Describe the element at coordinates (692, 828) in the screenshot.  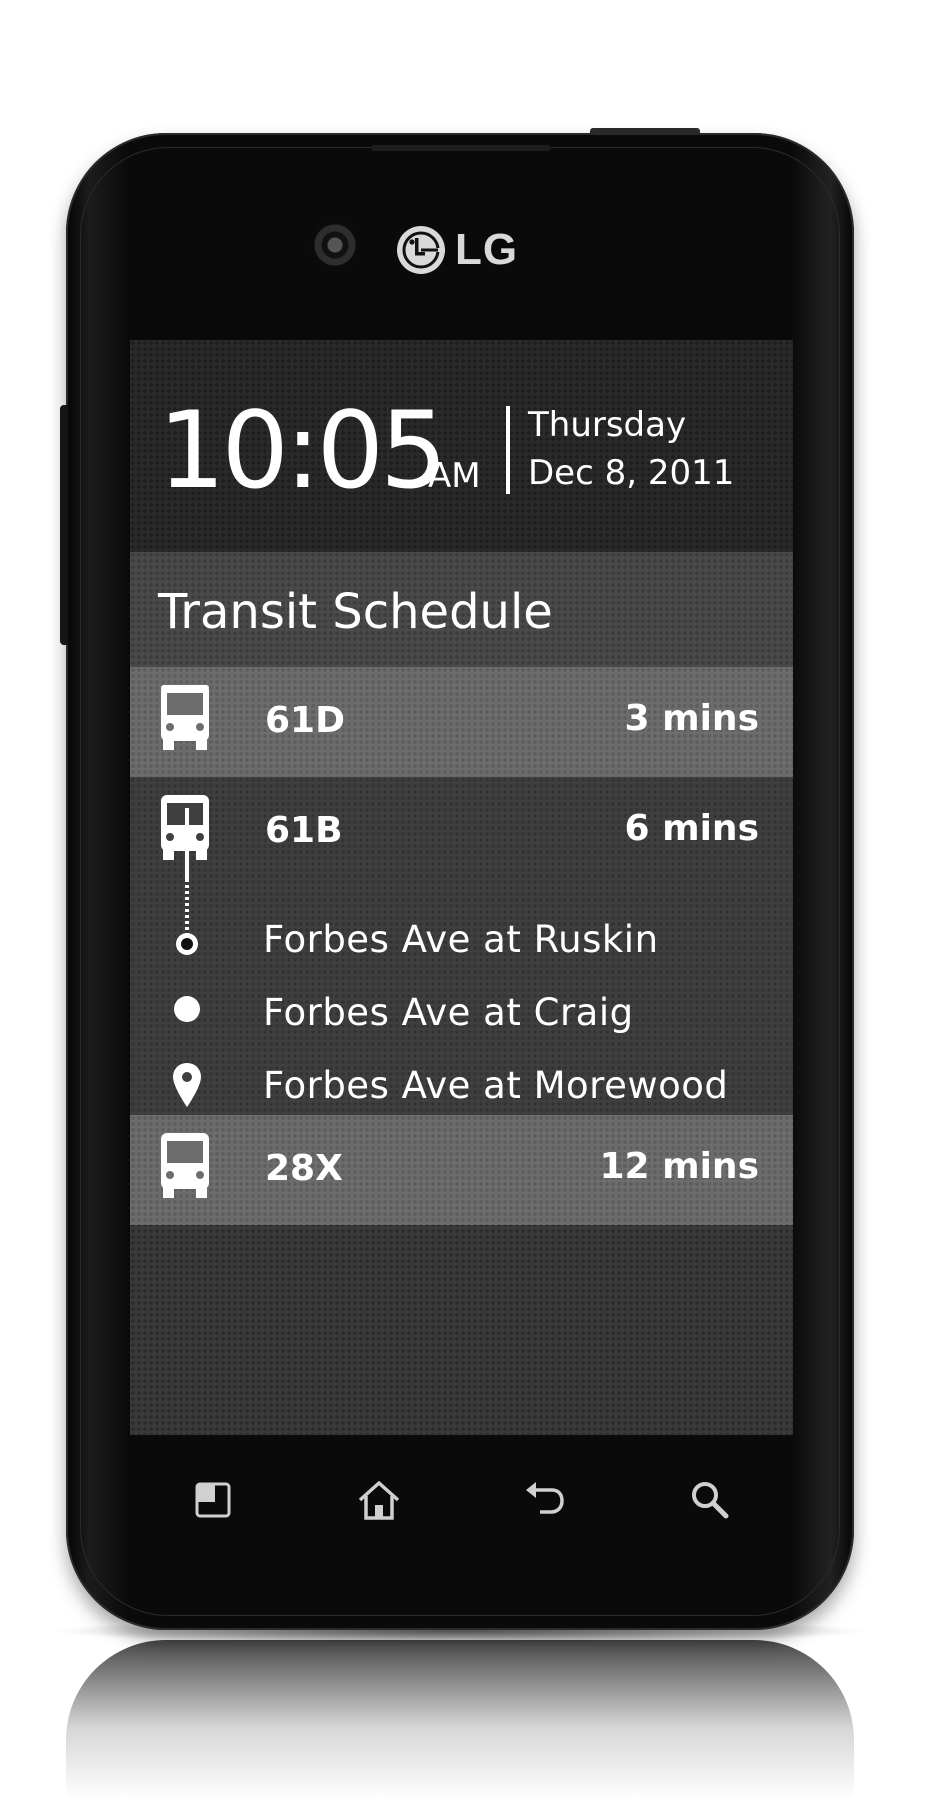
I see `route-eta: 6 mins` at that location.